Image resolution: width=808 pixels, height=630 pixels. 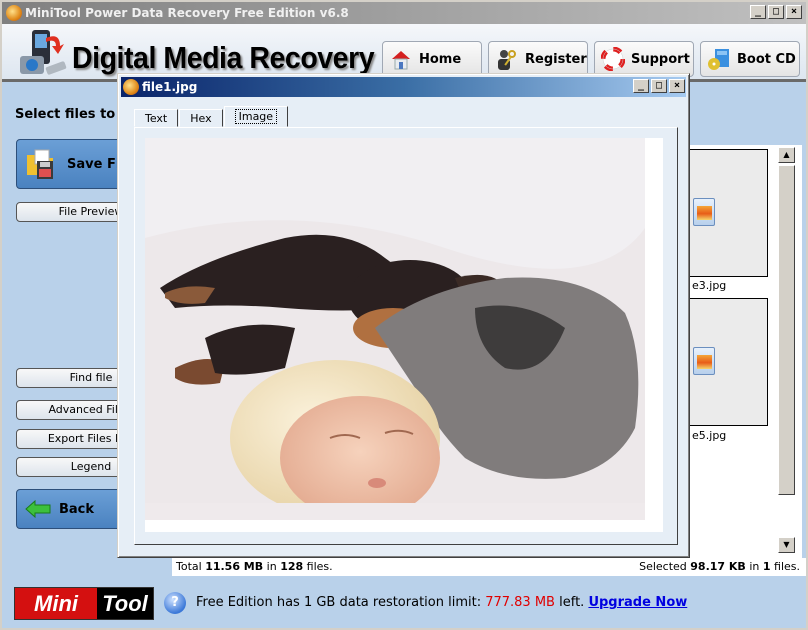 I want to click on help-icon: ?, so click(x=175, y=603).